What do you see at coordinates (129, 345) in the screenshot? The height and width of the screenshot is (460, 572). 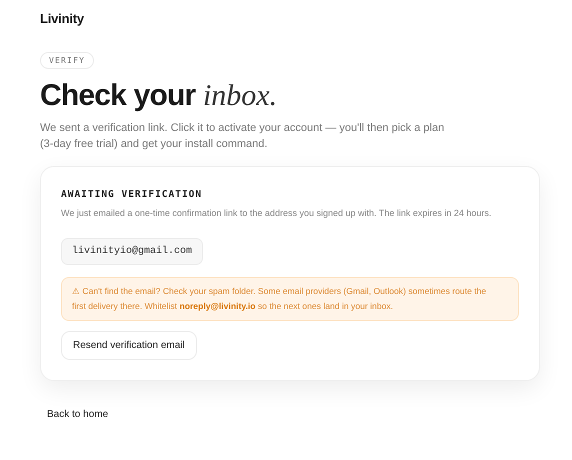 I see `resend-button: Resend verification email` at bounding box center [129, 345].